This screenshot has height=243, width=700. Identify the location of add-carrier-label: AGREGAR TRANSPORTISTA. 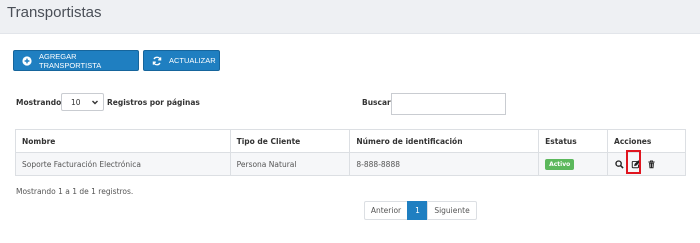
(70, 60).